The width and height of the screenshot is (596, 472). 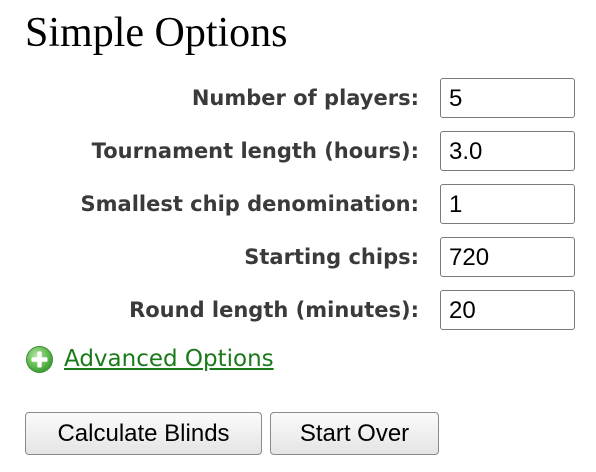 I want to click on field-row-number-of-players: Number of players:, so click(x=298, y=98).